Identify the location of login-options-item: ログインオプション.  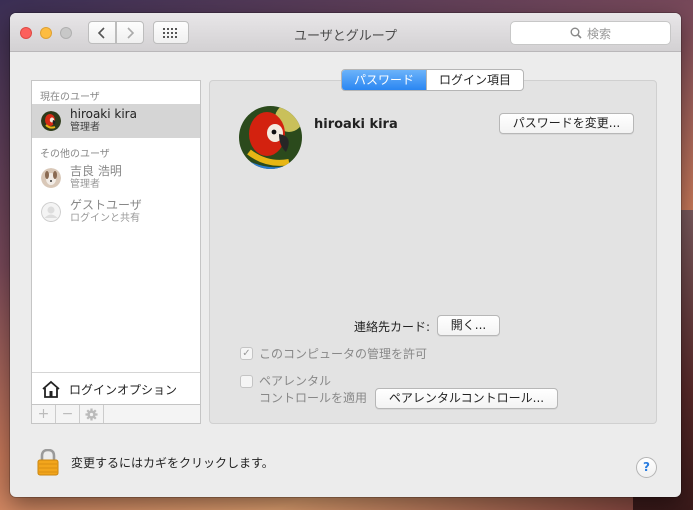
(116, 388).